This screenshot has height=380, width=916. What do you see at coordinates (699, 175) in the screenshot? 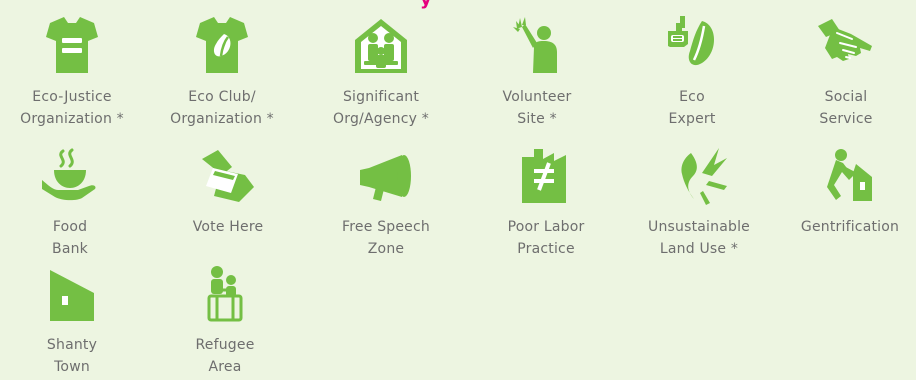
I see `broken-land-icon` at bounding box center [699, 175].